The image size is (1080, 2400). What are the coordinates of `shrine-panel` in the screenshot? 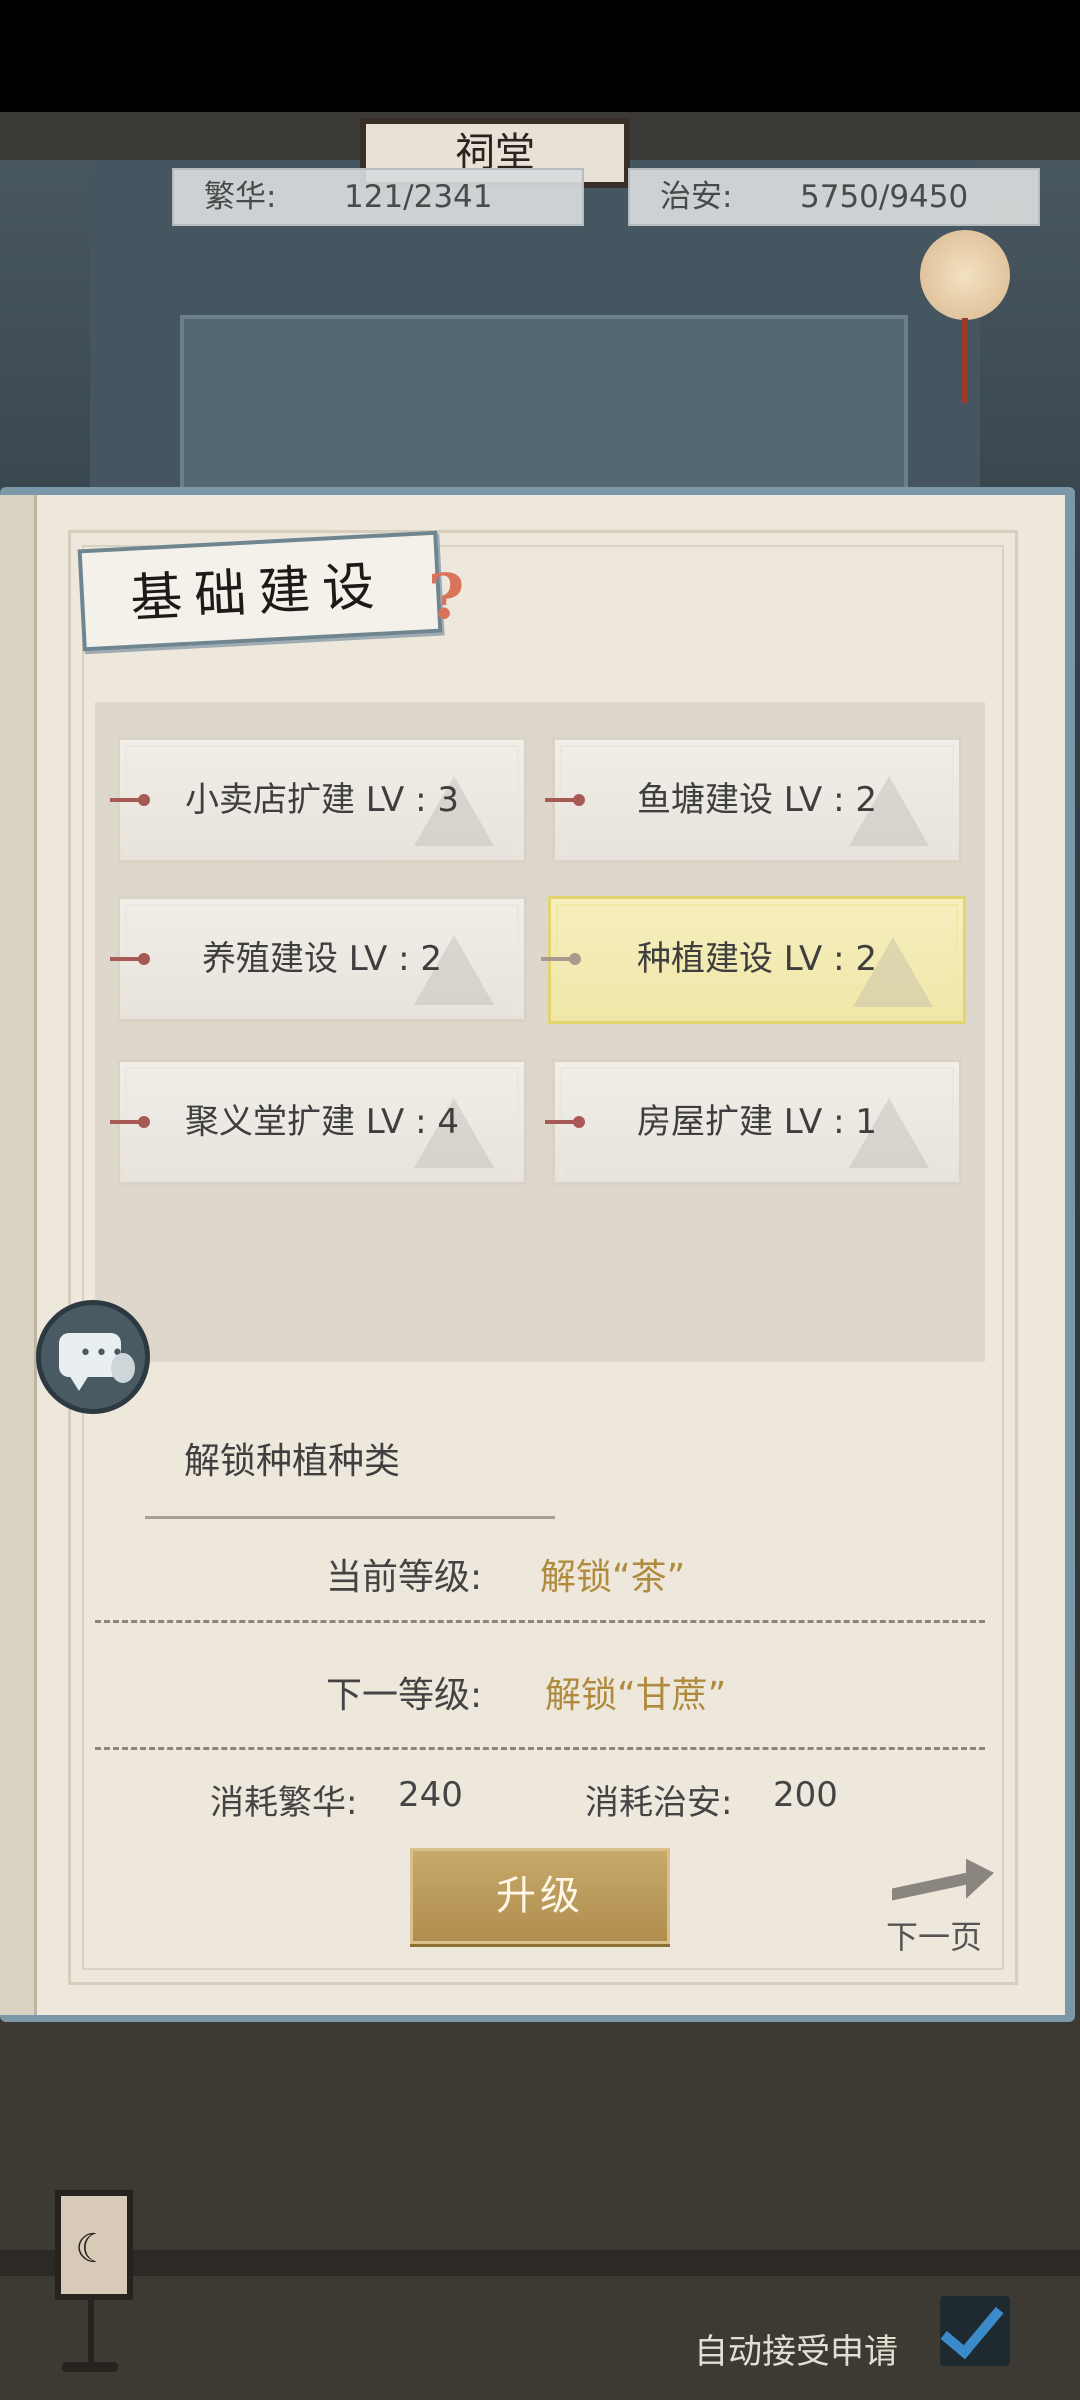 It's located at (544, 411).